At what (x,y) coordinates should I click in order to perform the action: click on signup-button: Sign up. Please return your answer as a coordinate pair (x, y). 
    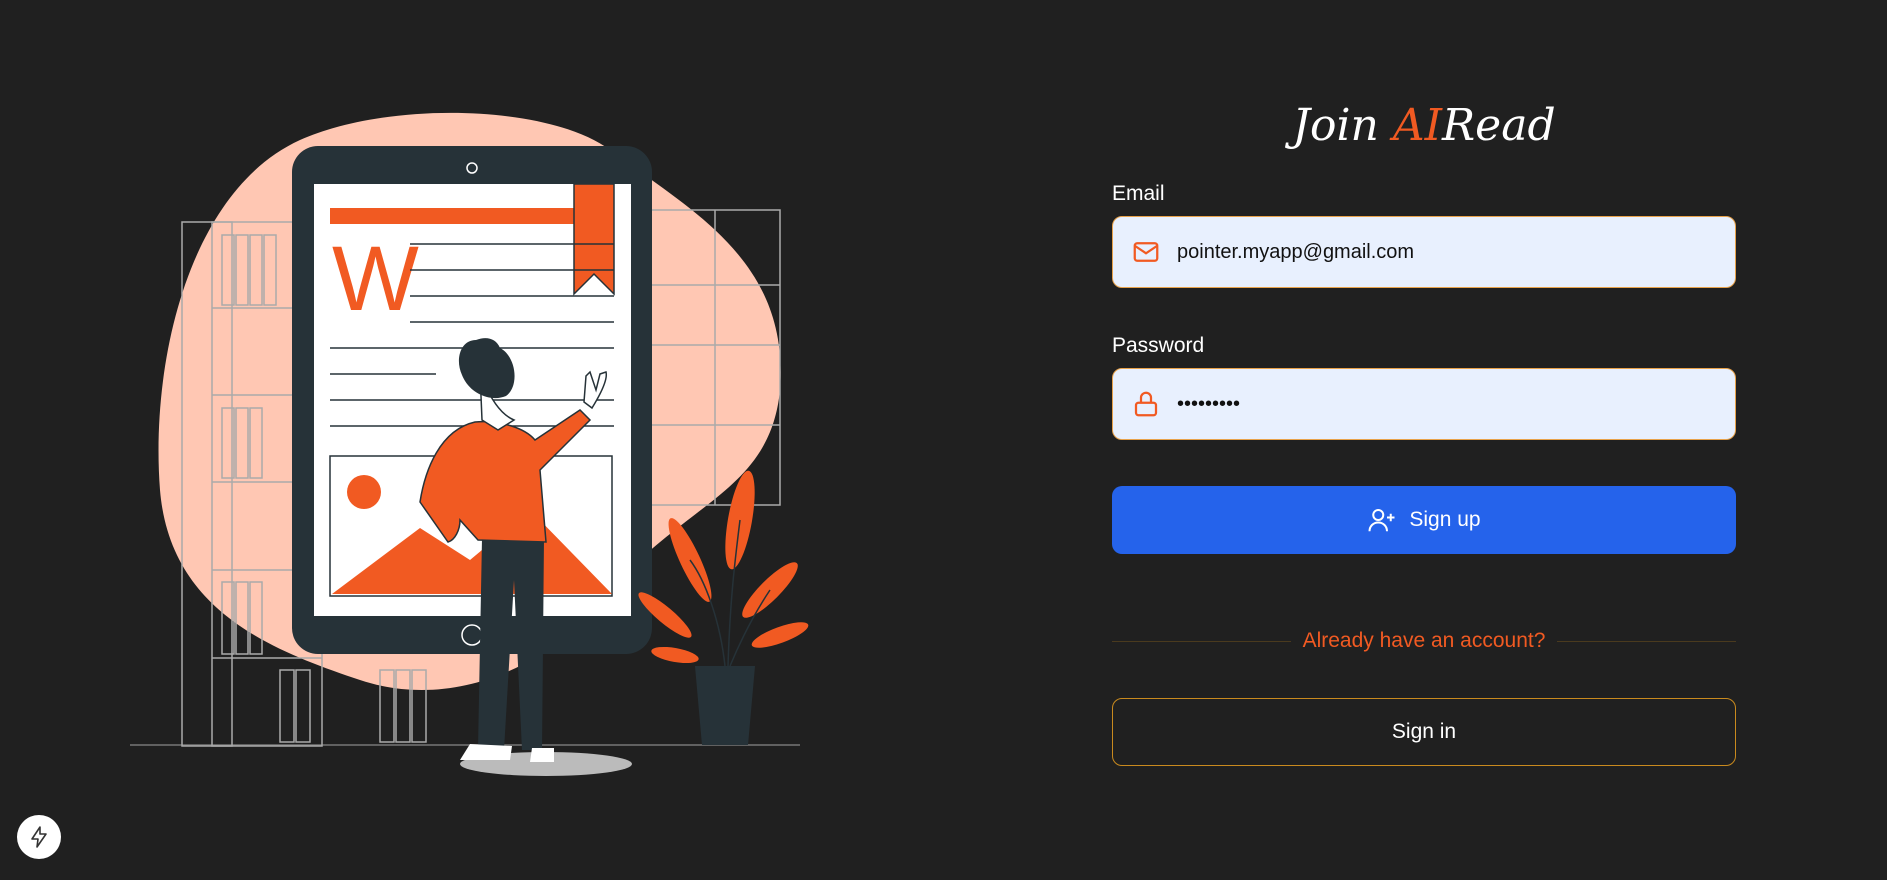
    Looking at the image, I should click on (1424, 520).